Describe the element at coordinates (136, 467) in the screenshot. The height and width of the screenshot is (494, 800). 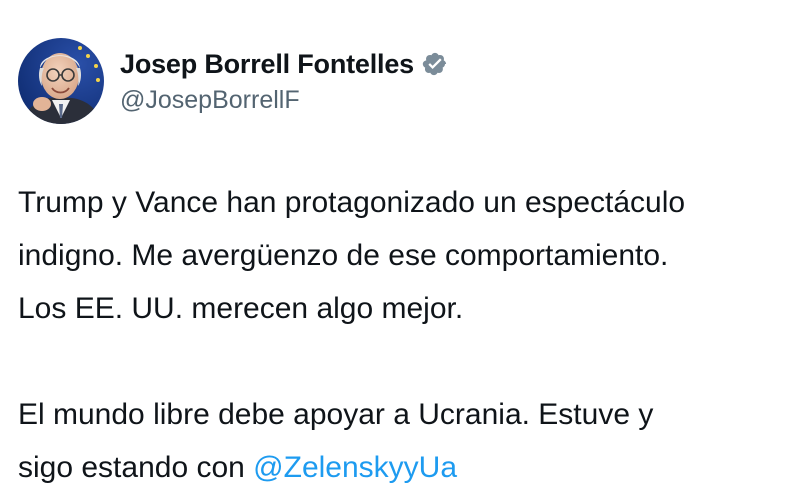
I see `tweet-line-prefix: sigo estando con` at that location.